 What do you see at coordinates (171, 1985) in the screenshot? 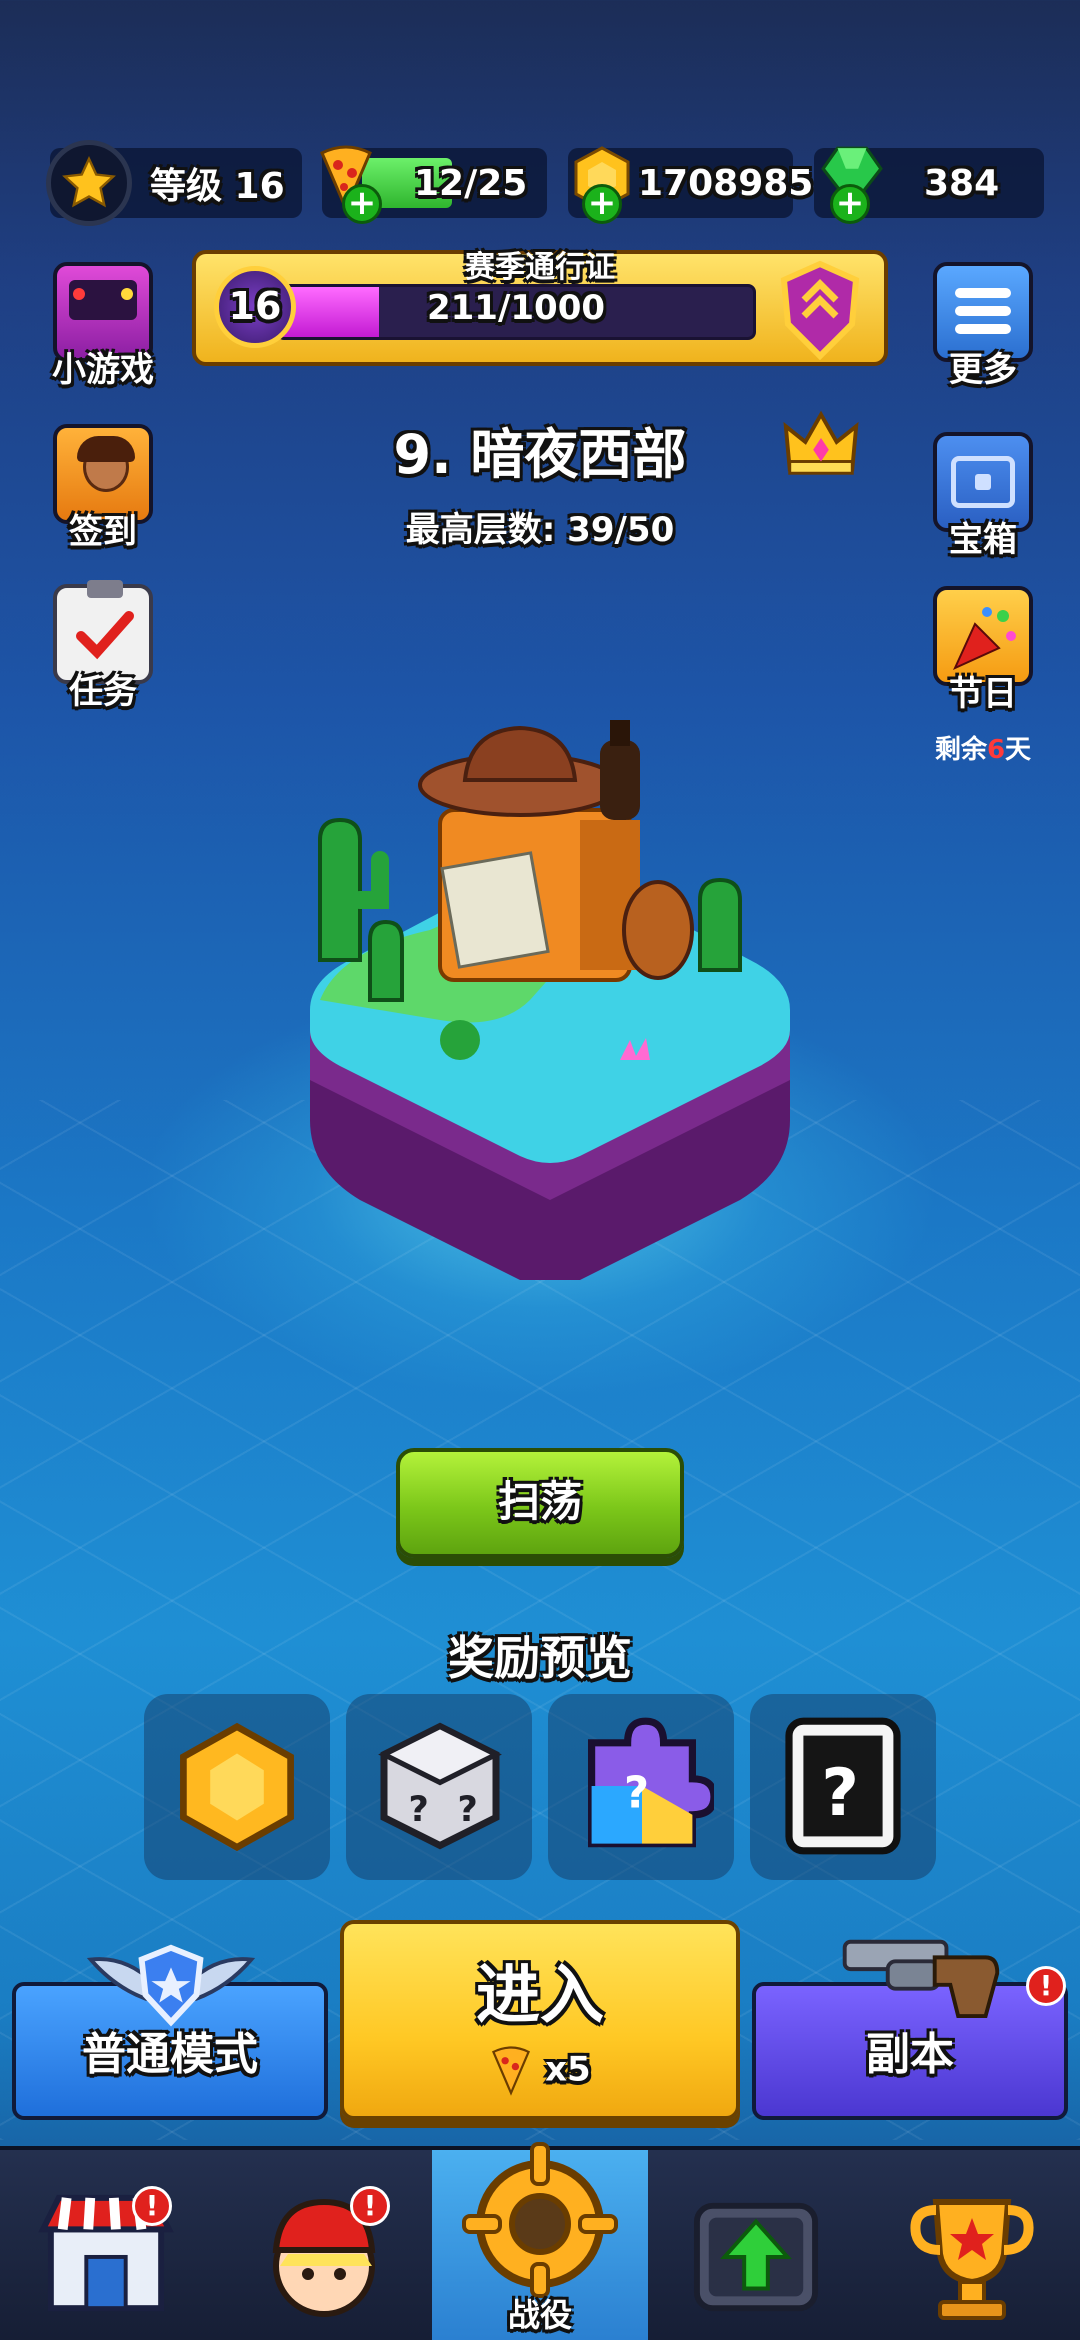
I see `winged-shield-icon` at bounding box center [171, 1985].